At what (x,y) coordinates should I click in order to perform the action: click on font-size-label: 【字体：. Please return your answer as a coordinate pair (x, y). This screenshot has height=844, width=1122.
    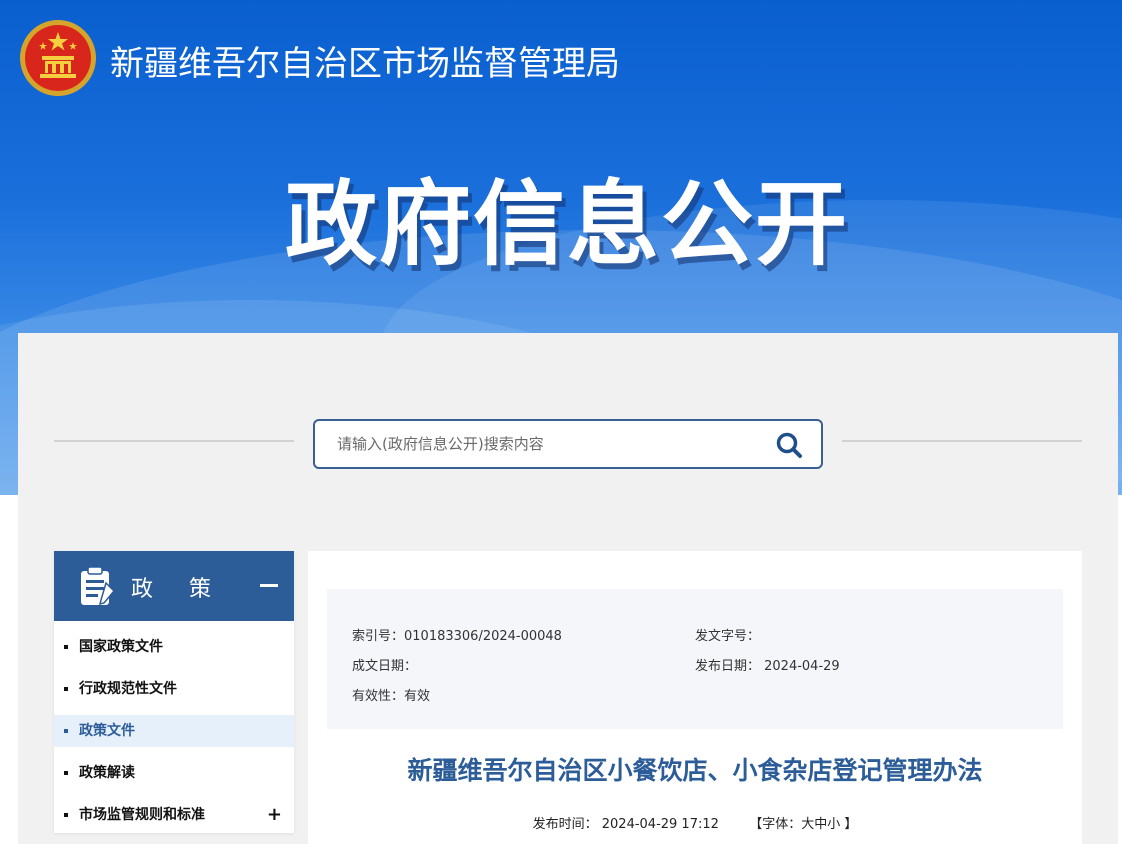
    Looking at the image, I should click on (775, 824).